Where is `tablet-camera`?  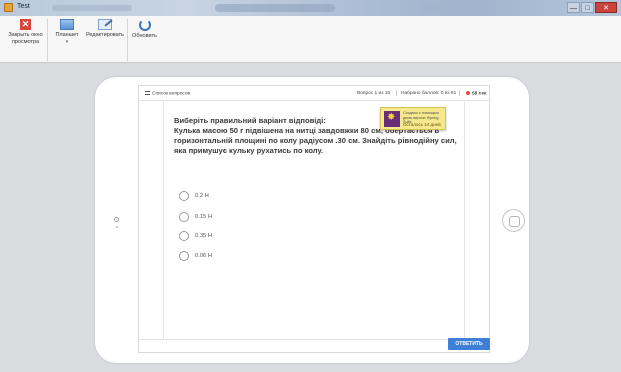
tablet-camera is located at coordinates (116, 219).